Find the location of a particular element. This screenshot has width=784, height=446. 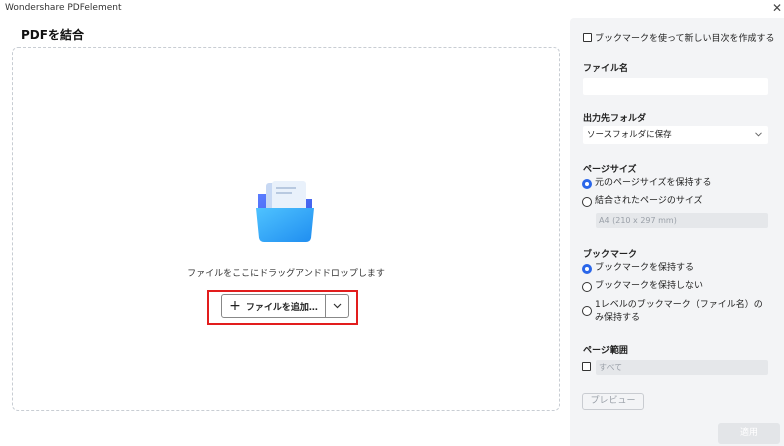

output-folder-value: ソースフォルダに保存 is located at coordinates (629, 135).